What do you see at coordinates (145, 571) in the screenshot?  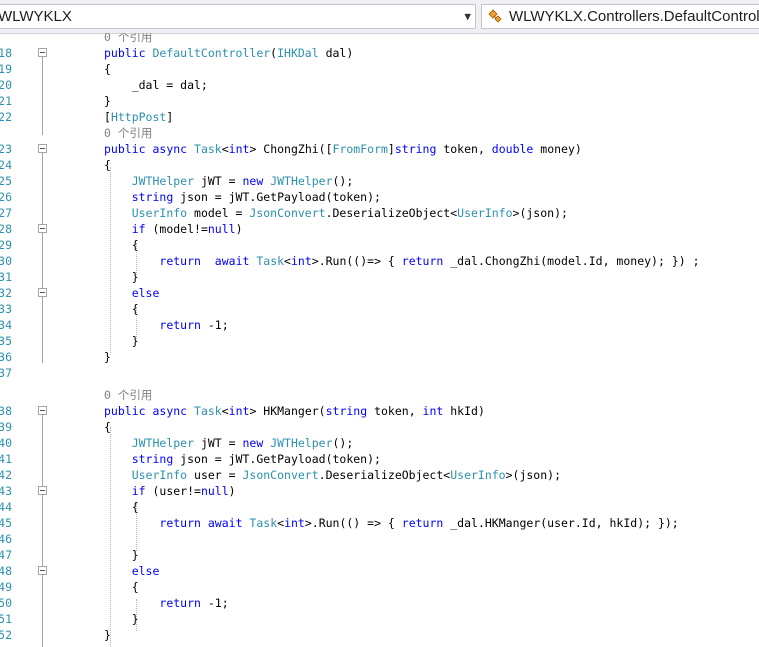 I see `keyword-token: else` at bounding box center [145, 571].